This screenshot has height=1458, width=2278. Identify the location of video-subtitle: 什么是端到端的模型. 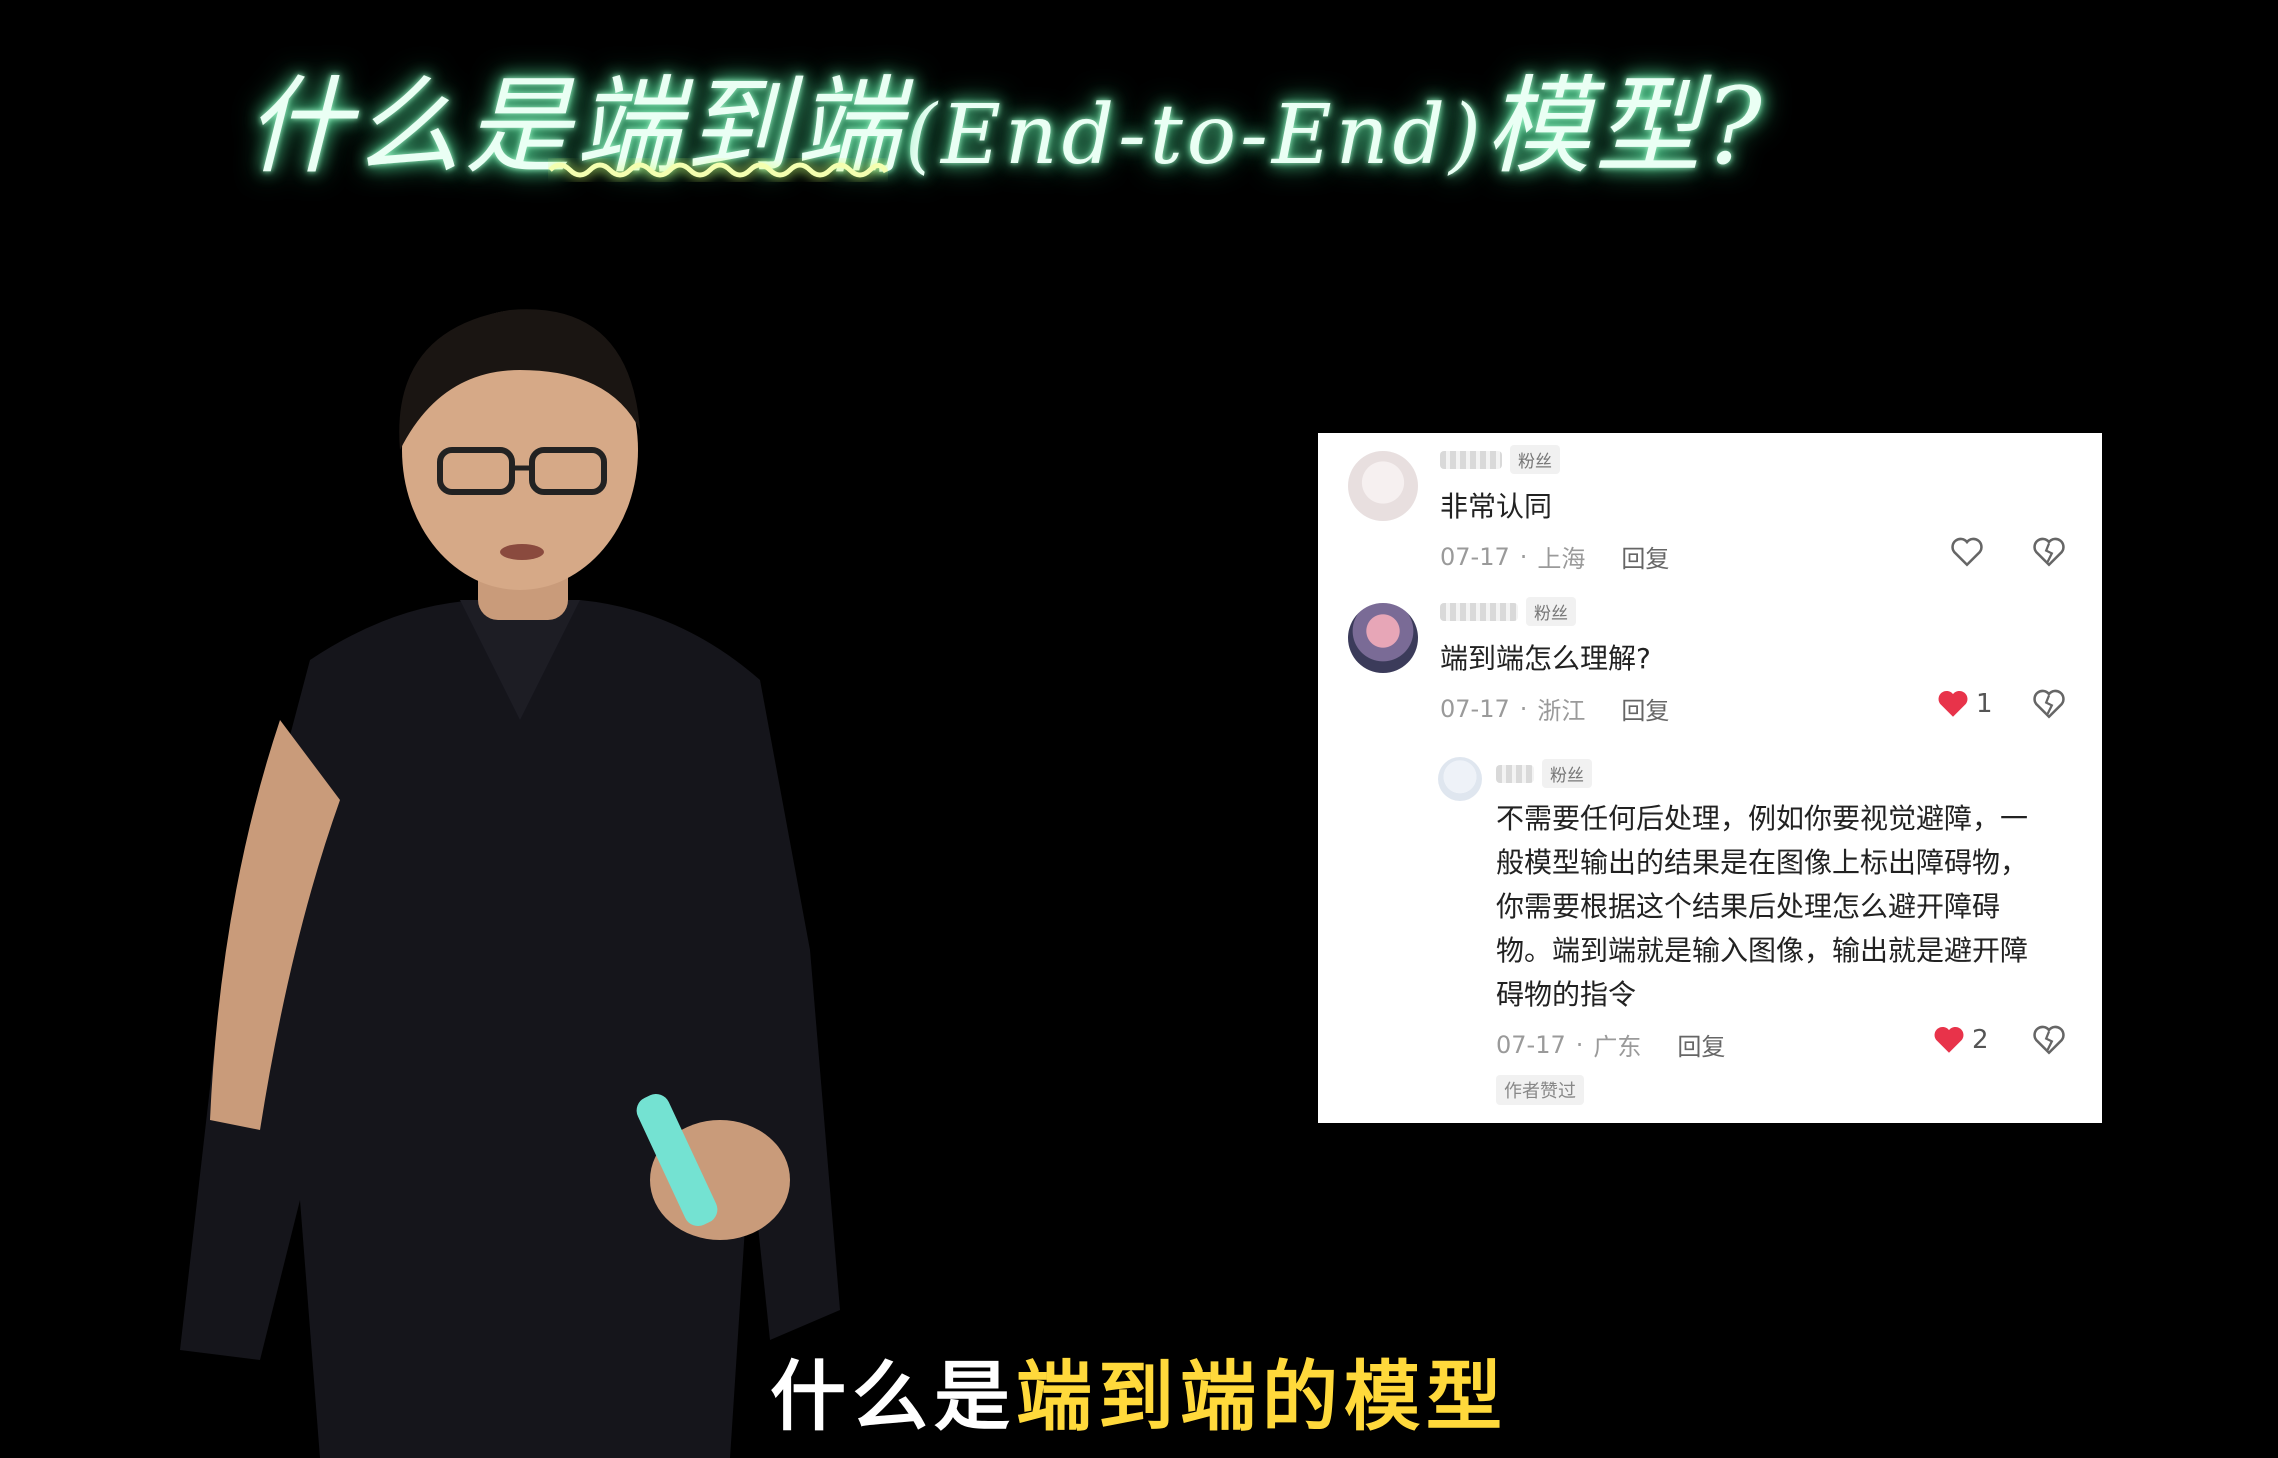
(1139, 1390).